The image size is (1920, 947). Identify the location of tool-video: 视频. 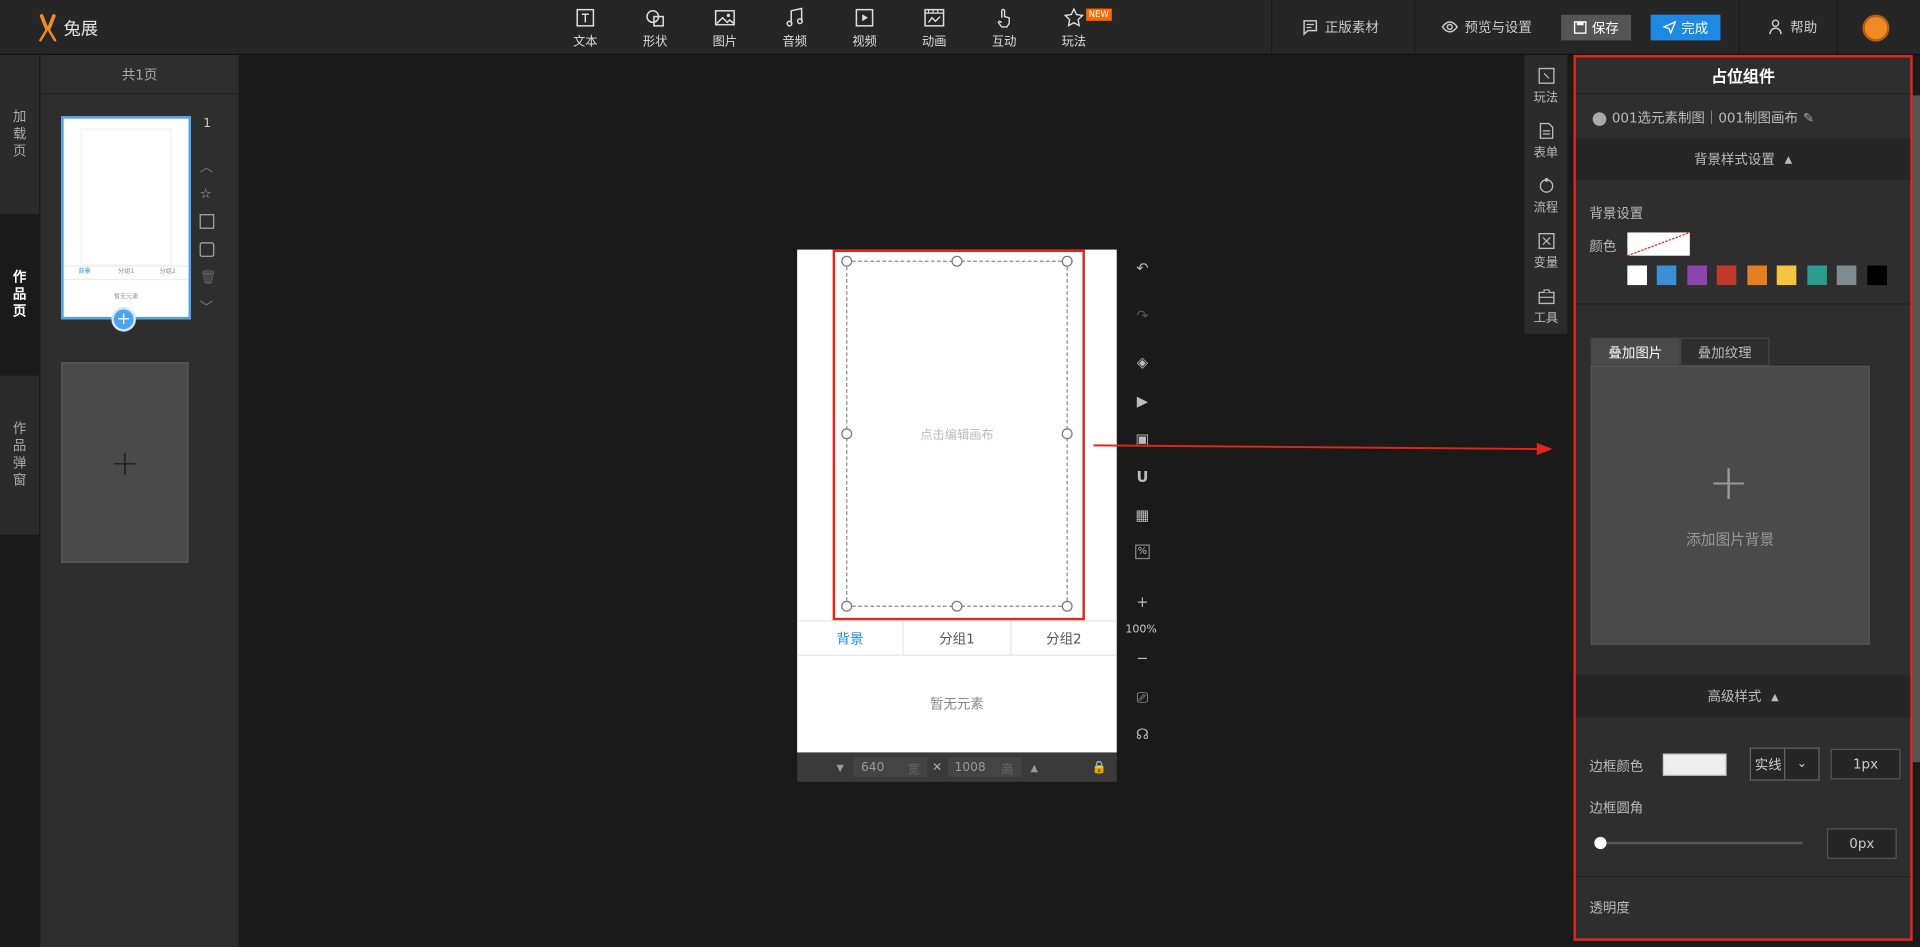
(864, 28).